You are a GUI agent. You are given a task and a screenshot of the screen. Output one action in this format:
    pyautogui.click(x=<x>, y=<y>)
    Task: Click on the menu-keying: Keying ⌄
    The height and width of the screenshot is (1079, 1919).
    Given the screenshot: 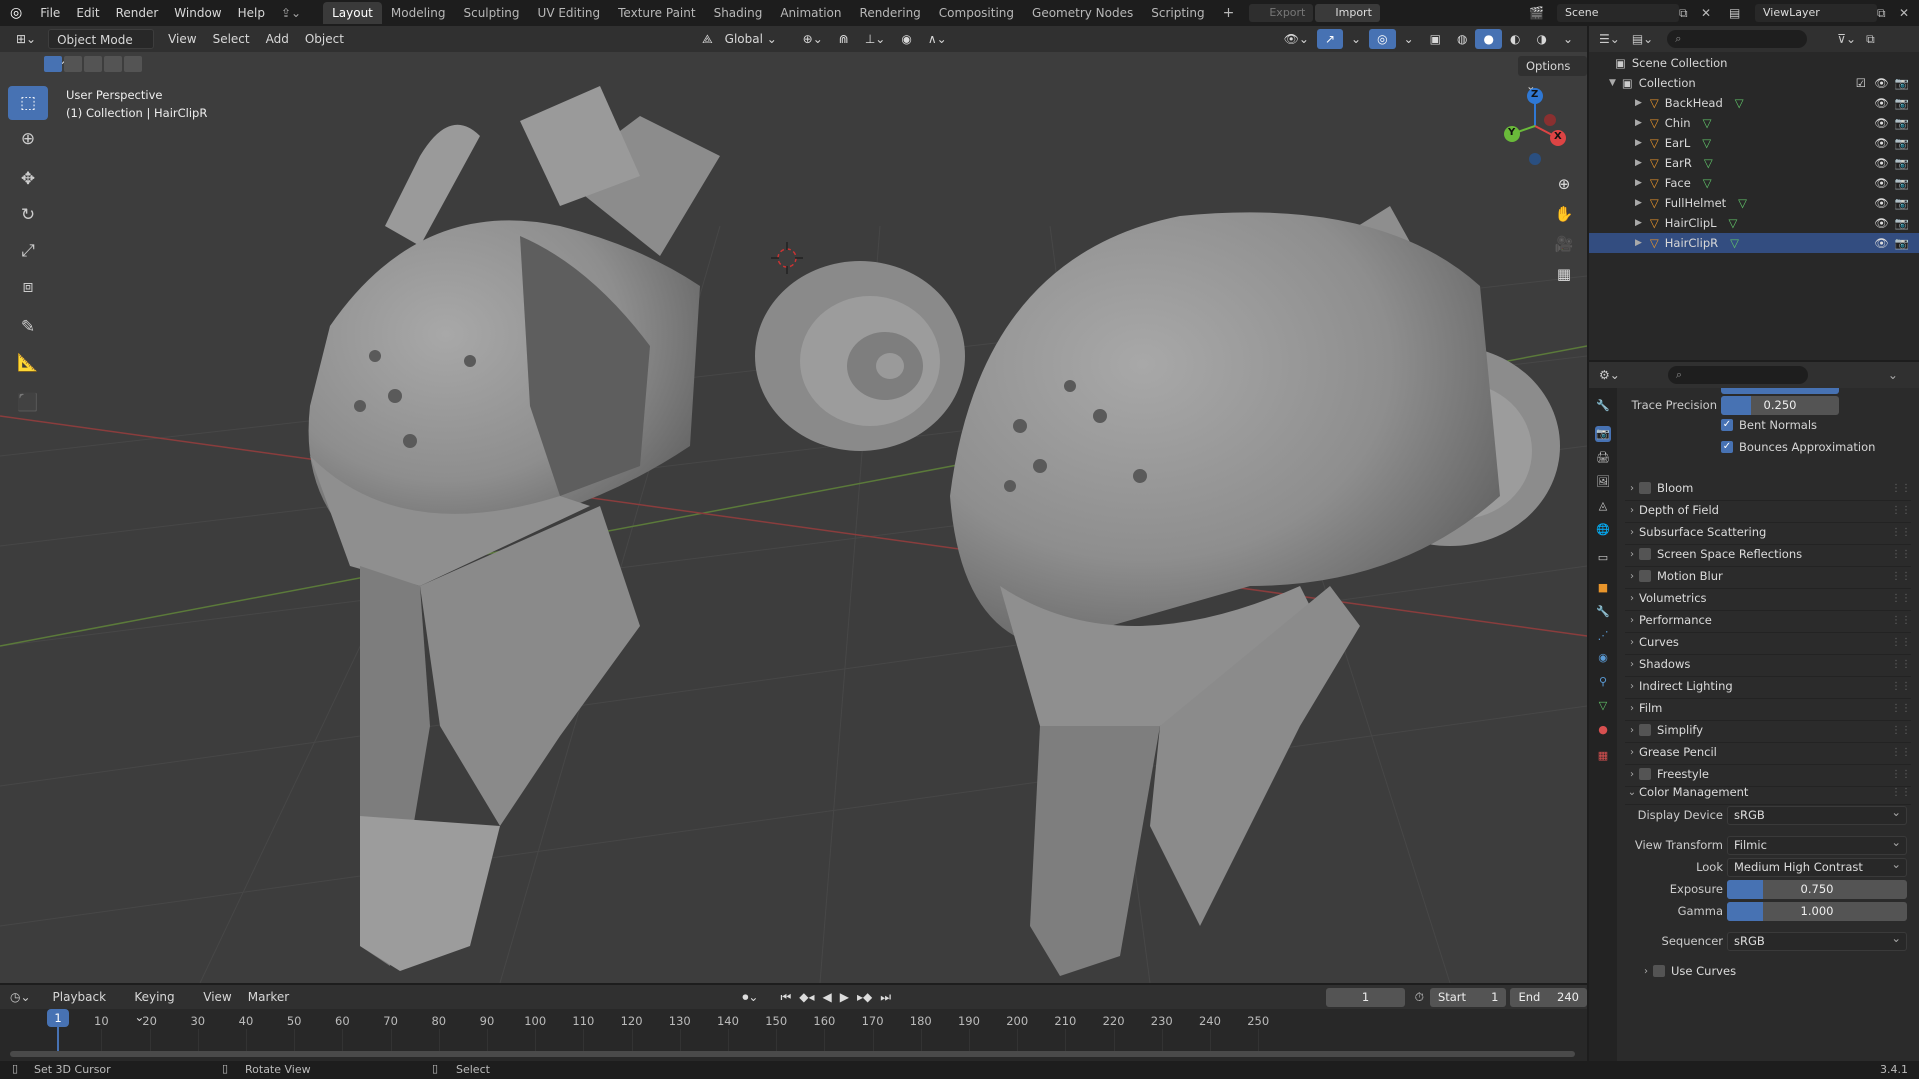 What is the action you would take?
    pyautogui.click(x=160, y=1005)
    